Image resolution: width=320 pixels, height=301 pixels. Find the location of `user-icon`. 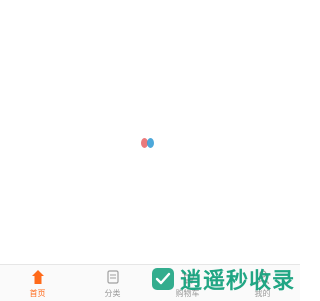

user-icon is located at coordinates (262, 277).